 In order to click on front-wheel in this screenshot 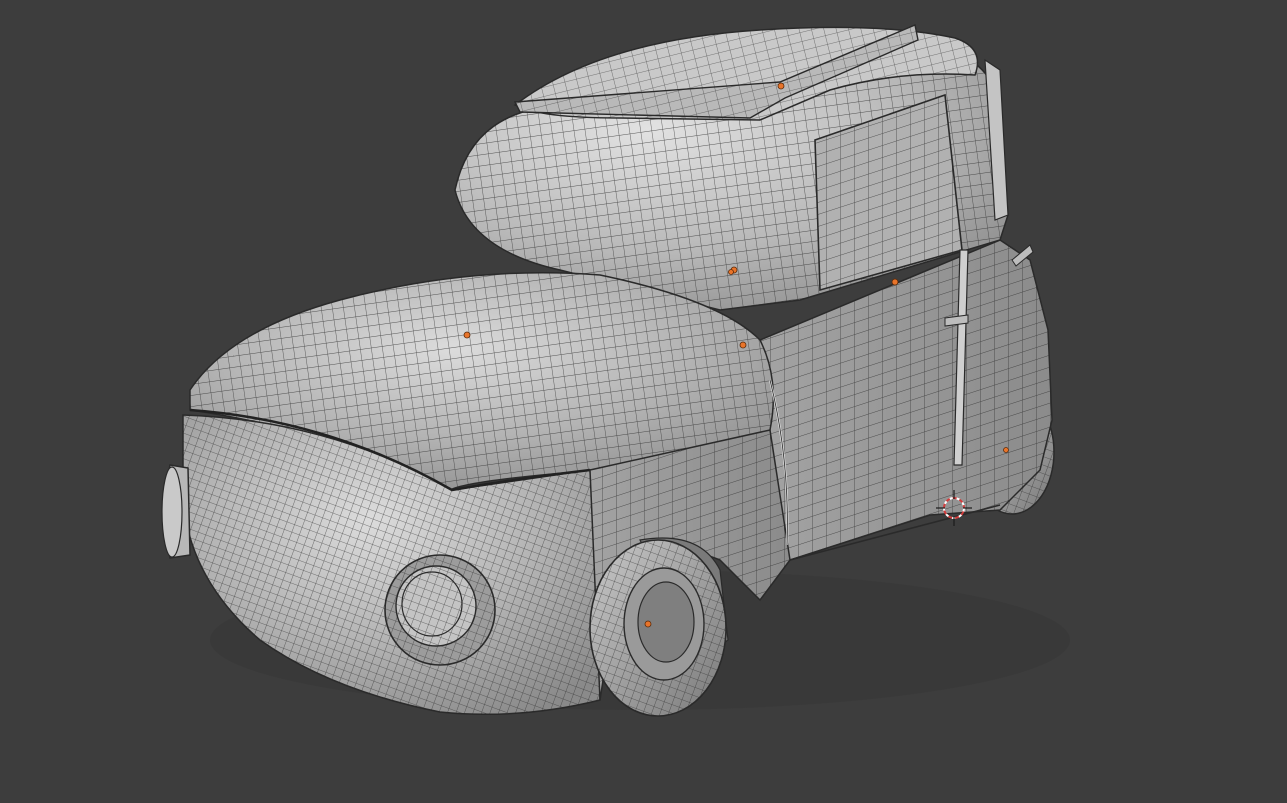, I will do `click(659, 627)`.